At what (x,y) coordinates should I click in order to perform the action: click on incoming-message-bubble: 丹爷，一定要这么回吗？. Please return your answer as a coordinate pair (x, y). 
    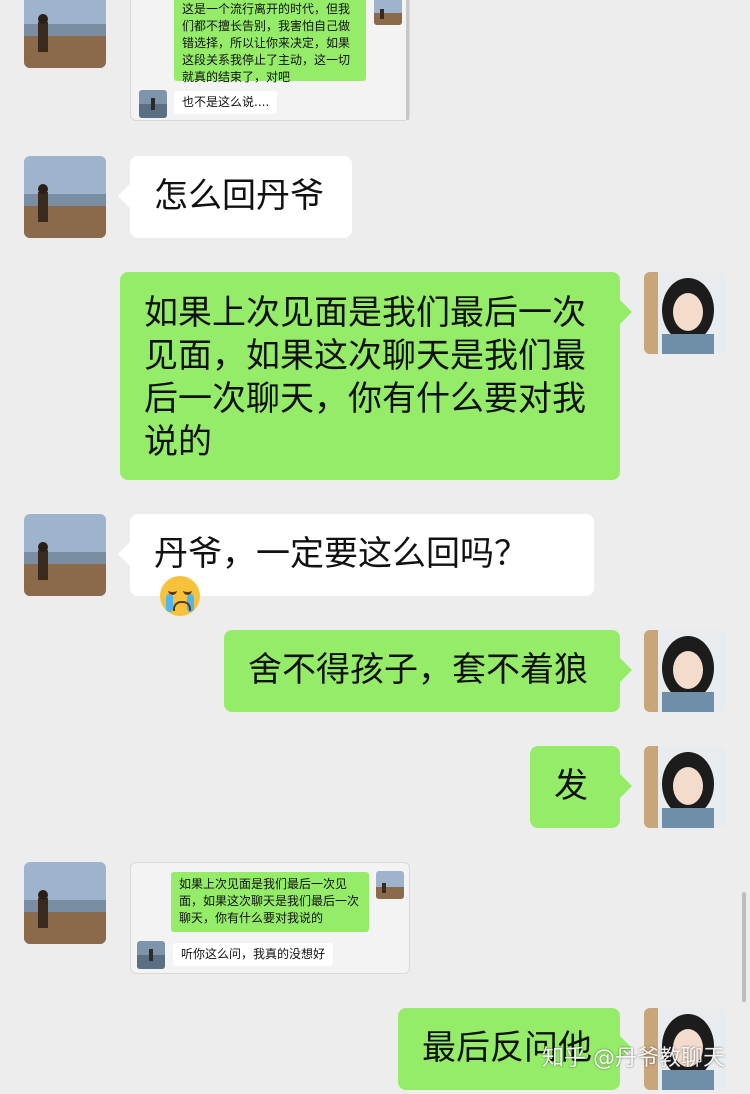
    Looking at the image, I should click on (356, 565).